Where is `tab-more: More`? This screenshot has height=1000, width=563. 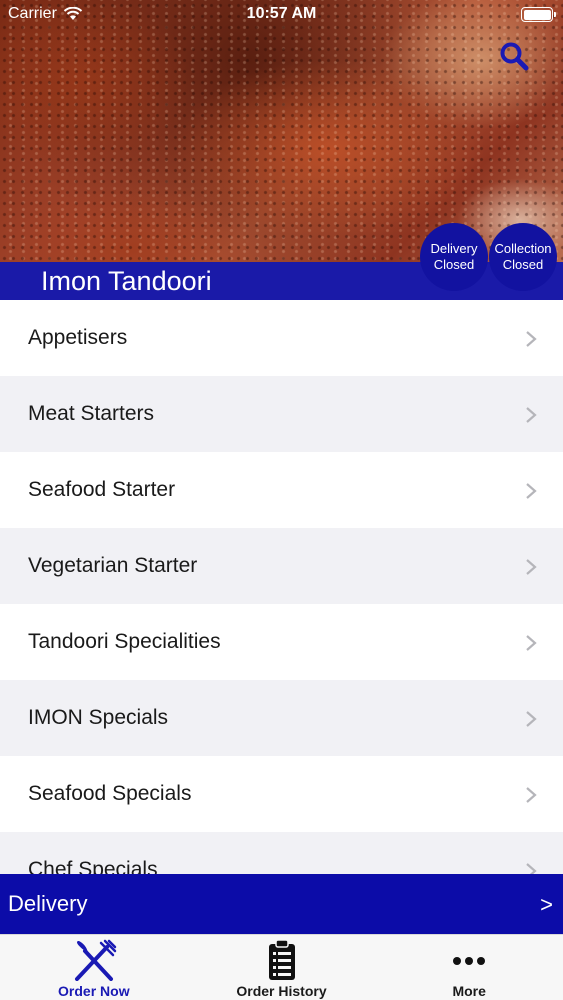
tab-more: More is located at coordinates (469, 967).